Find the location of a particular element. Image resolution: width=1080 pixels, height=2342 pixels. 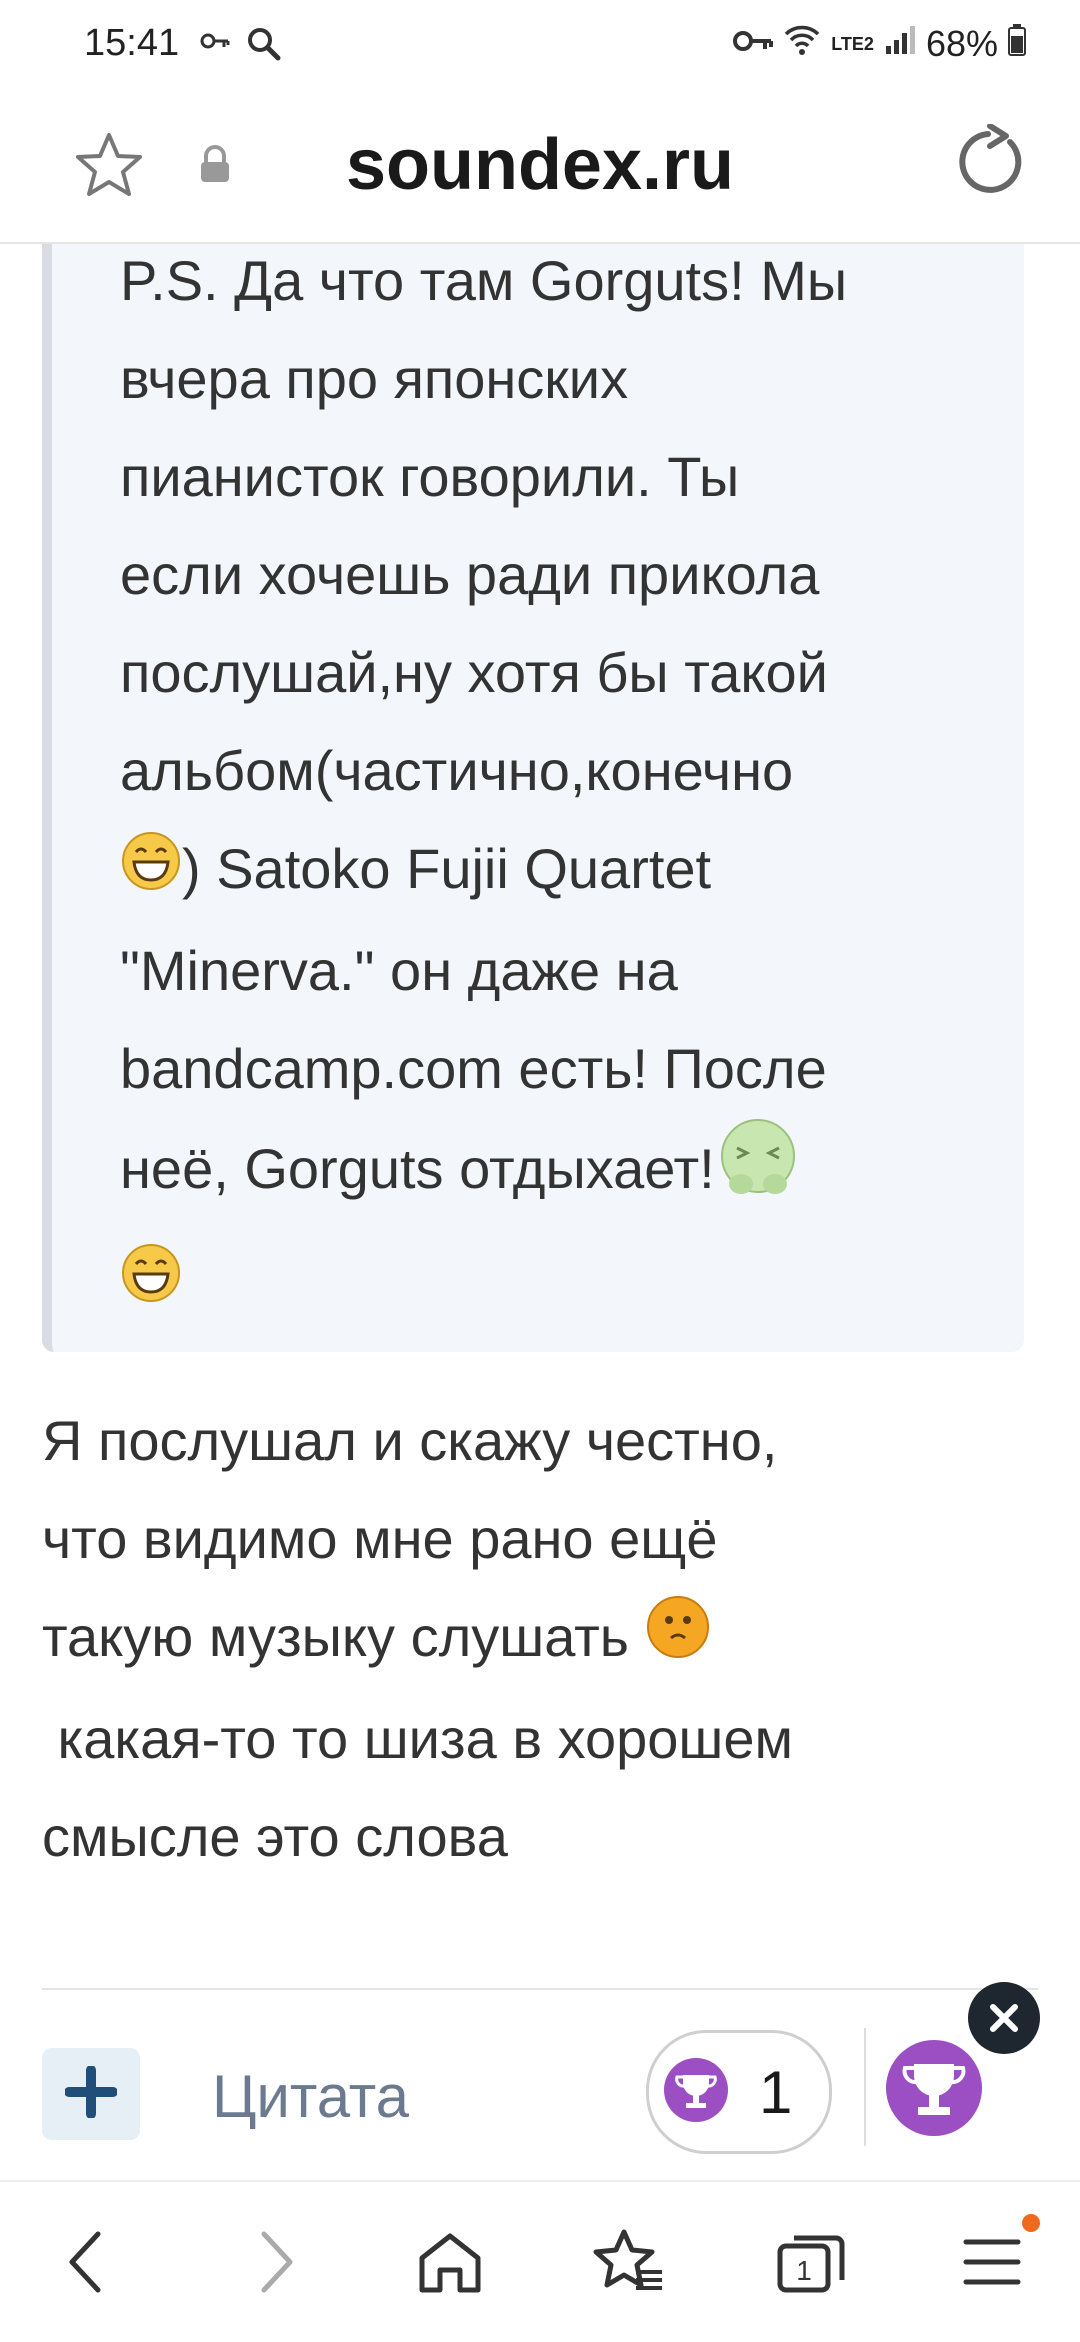

key-icon is located at coordinates (753, 44).